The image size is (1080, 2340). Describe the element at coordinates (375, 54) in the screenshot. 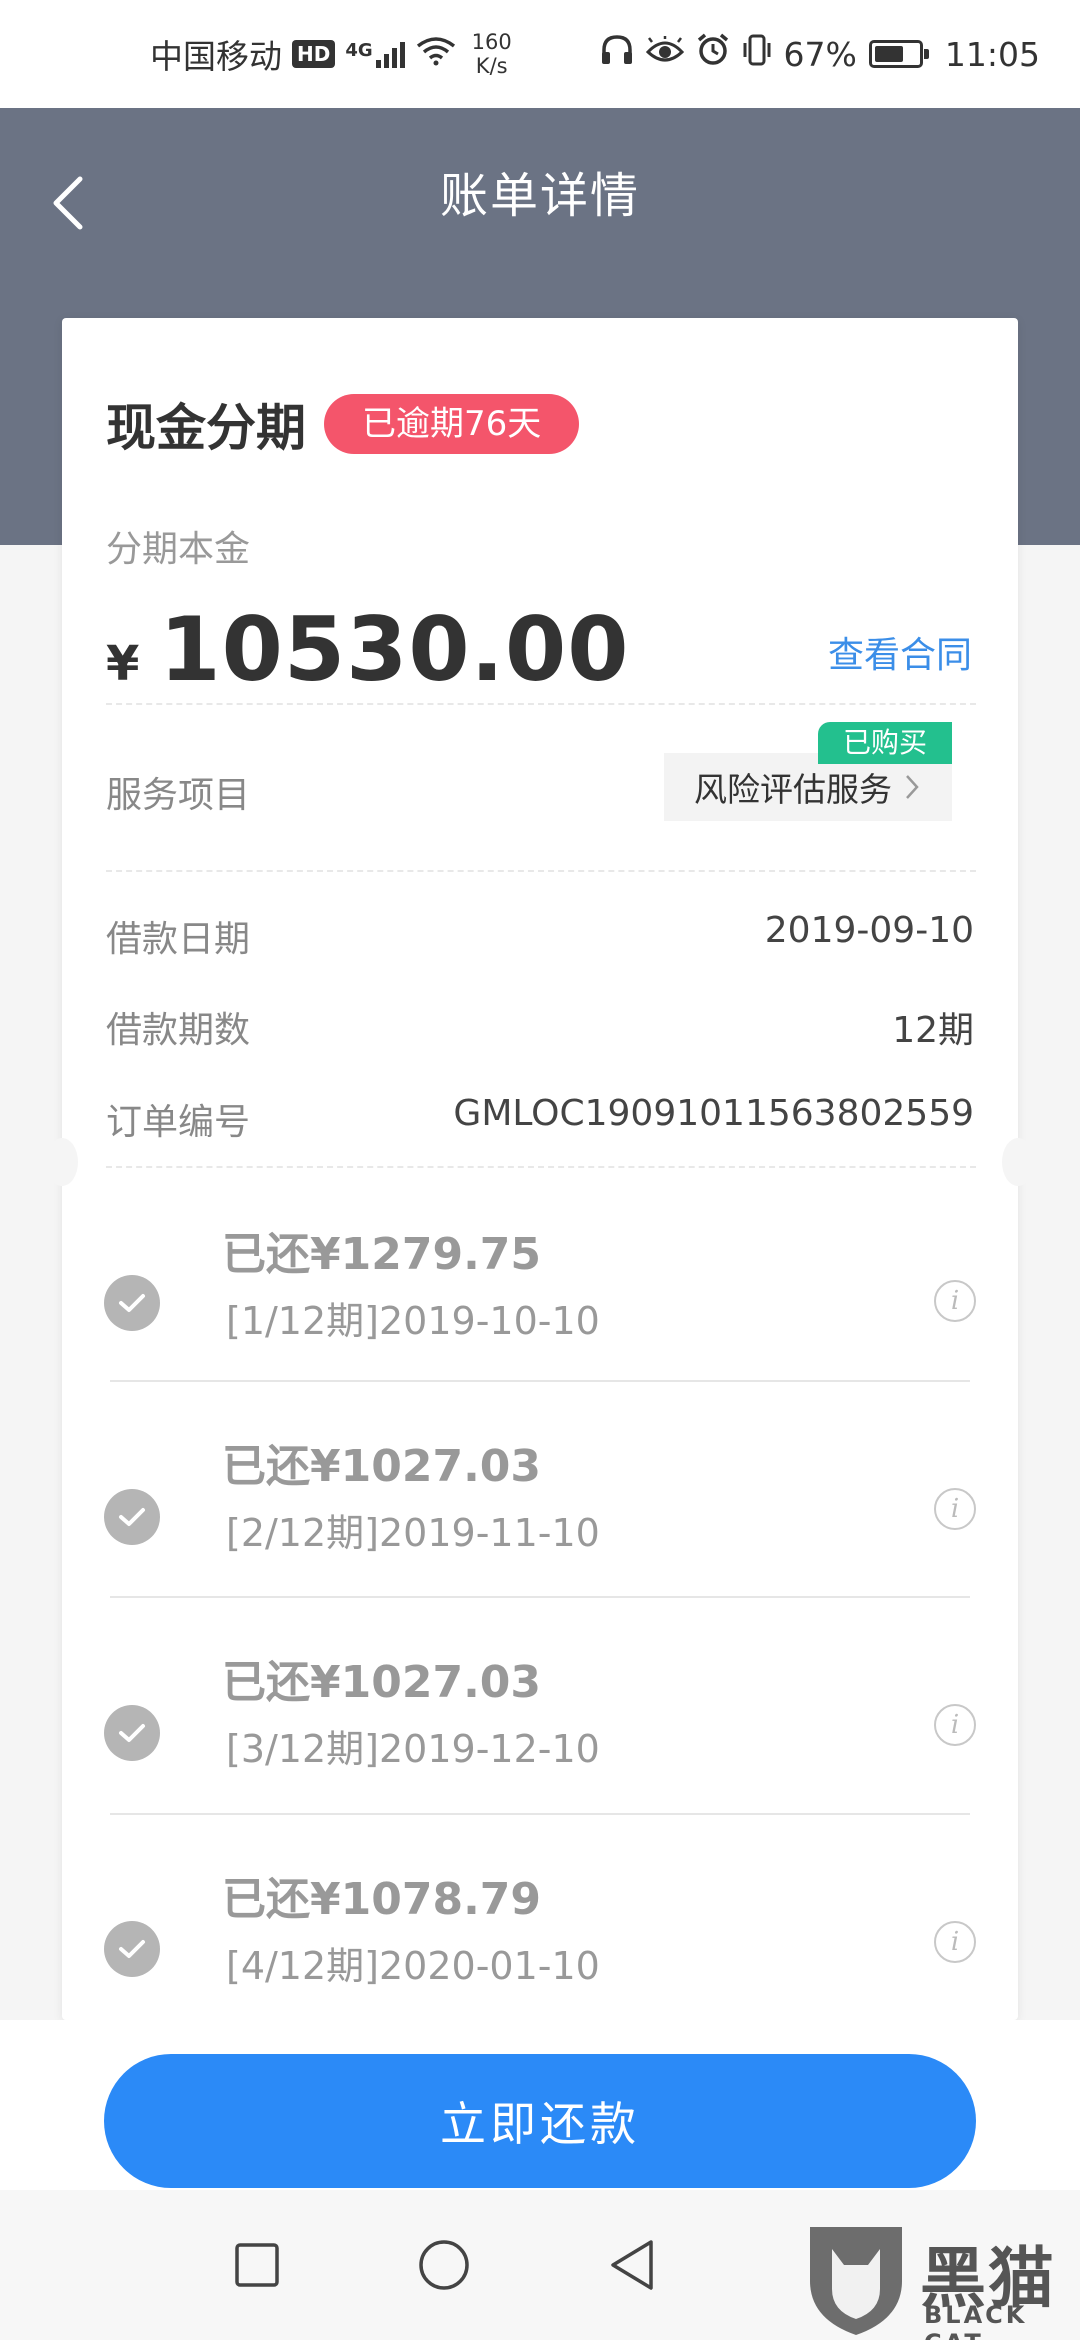

I see `signal-icon: 4G` at that location.